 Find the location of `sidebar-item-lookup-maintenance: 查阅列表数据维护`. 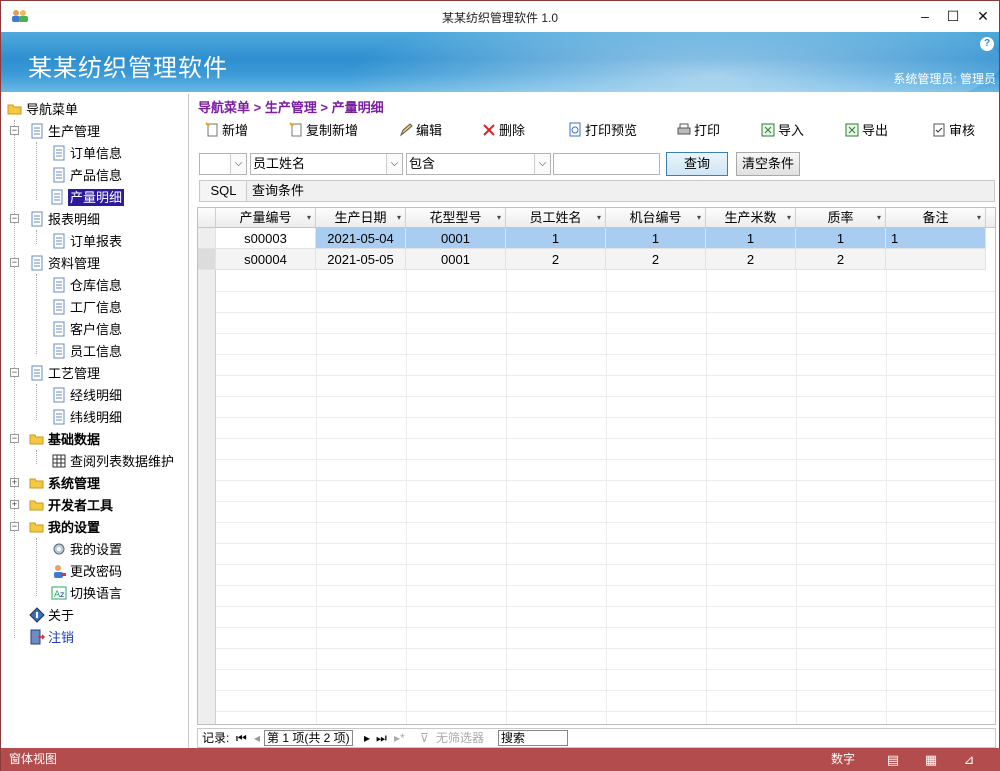

sidebar-item-lookup-maintenance: 查阅列表数据维护 is located at coordinates (112, 462).